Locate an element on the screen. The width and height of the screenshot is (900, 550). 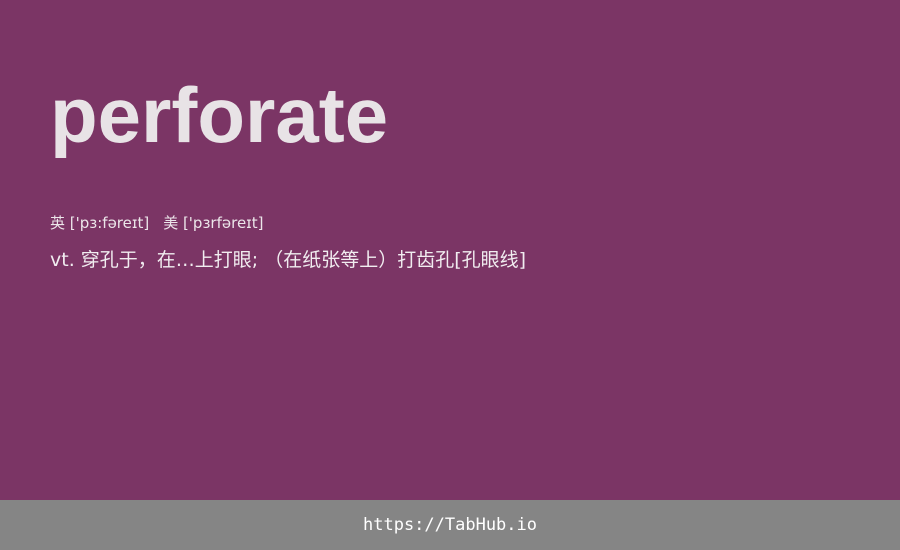
definition-text: vt. 穿孔于，在…上打眼; （在纸张等上）打齿孔[孔眼线] is located at coordinates (288, 260).